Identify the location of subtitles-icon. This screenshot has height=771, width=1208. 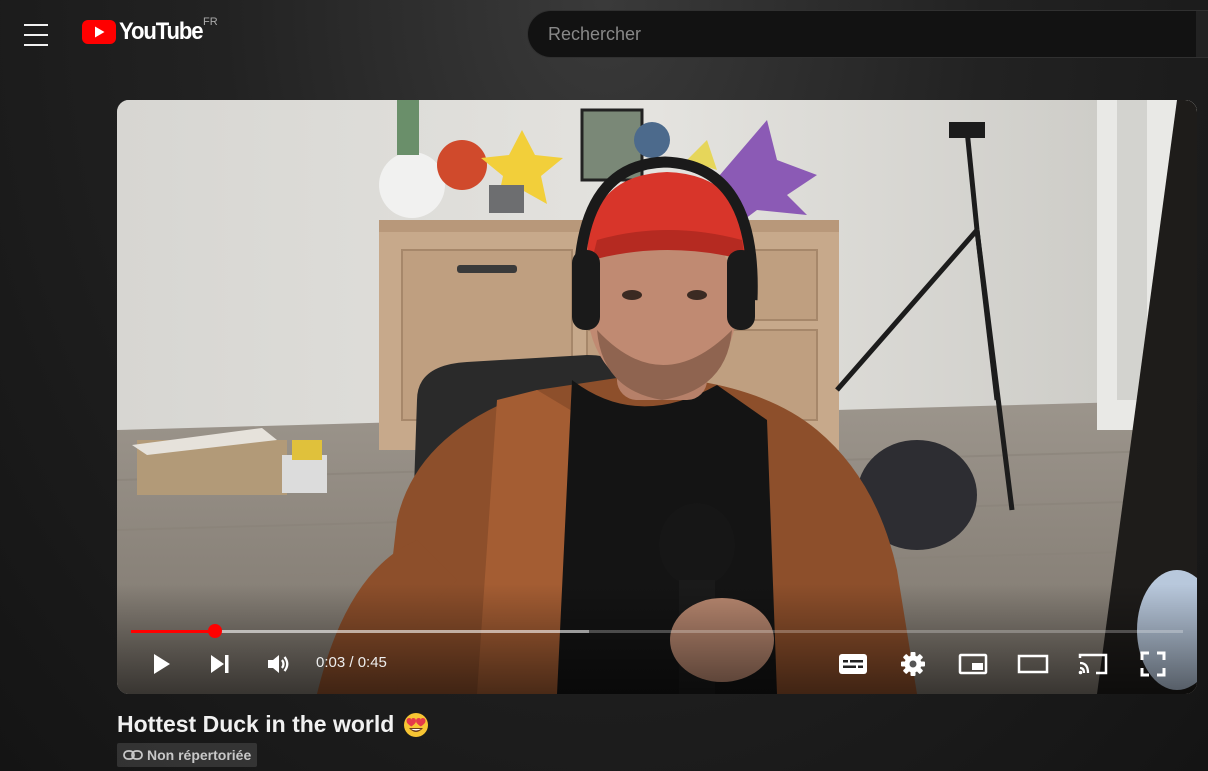
(853, 664).